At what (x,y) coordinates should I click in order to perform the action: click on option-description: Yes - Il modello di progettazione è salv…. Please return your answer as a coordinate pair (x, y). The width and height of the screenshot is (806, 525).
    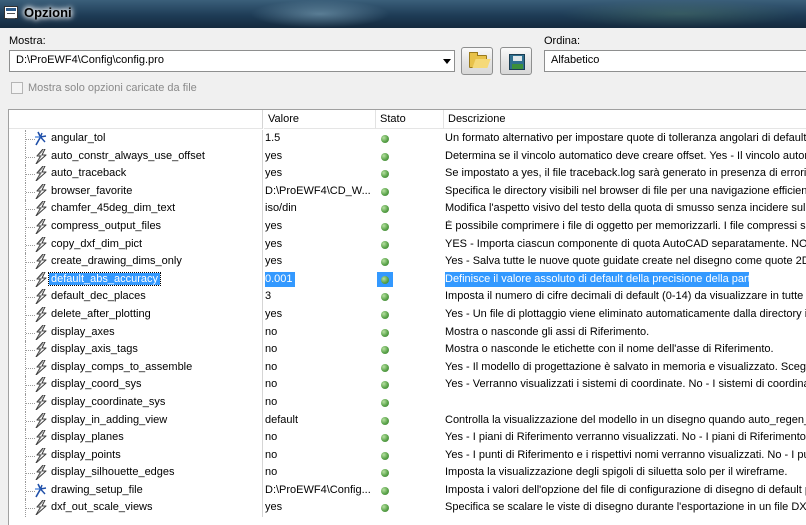
    Looking at the image, I should click on (625, 366).